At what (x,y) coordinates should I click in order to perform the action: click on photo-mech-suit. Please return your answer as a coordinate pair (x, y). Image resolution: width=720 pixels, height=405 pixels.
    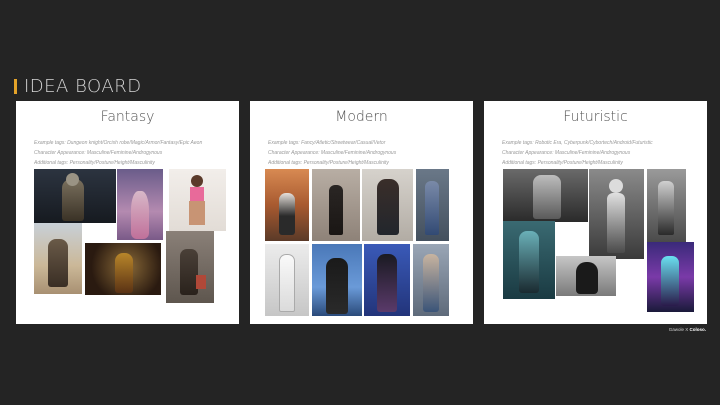
    Looking at the image, I should click on (545, 195).